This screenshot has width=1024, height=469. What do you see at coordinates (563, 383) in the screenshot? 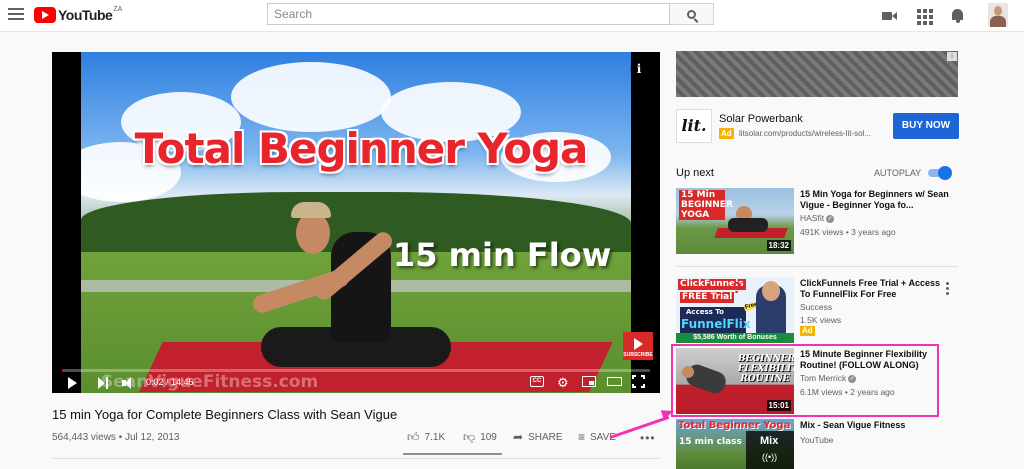
I see `settings-gear-icon: ⚙` at bounding box center [563, 383].